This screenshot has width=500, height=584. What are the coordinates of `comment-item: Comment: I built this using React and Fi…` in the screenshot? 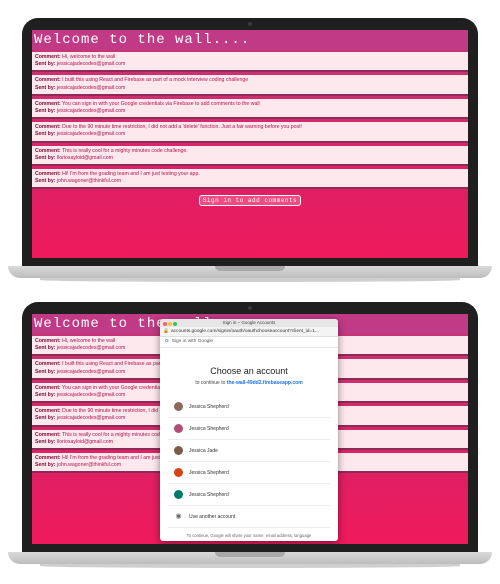 It's located at (250, 85).